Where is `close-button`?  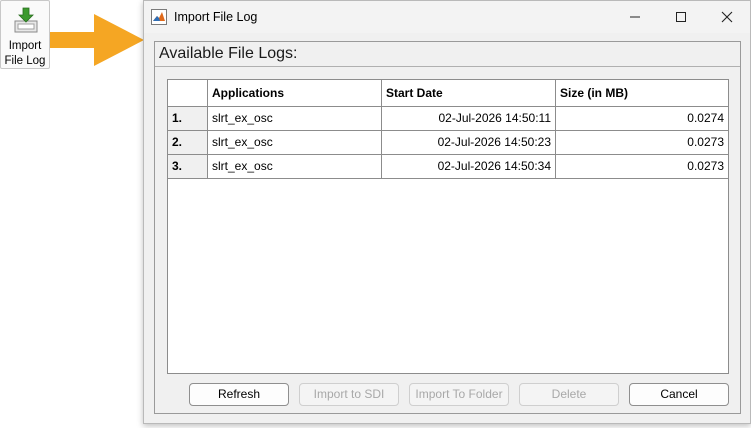
close-button is located at coordinates (727, 17).